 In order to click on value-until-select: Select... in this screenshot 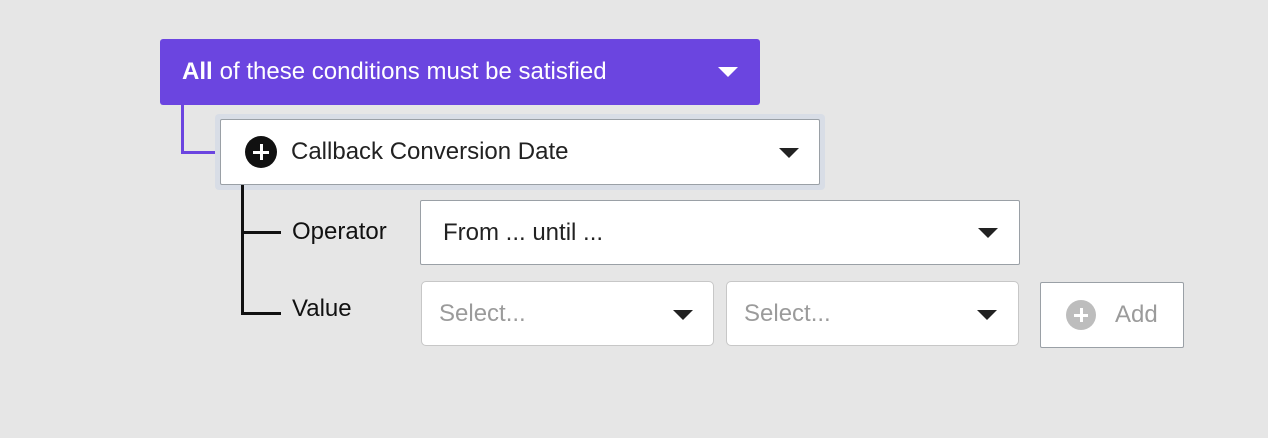, I will do `click(872, 313)`.